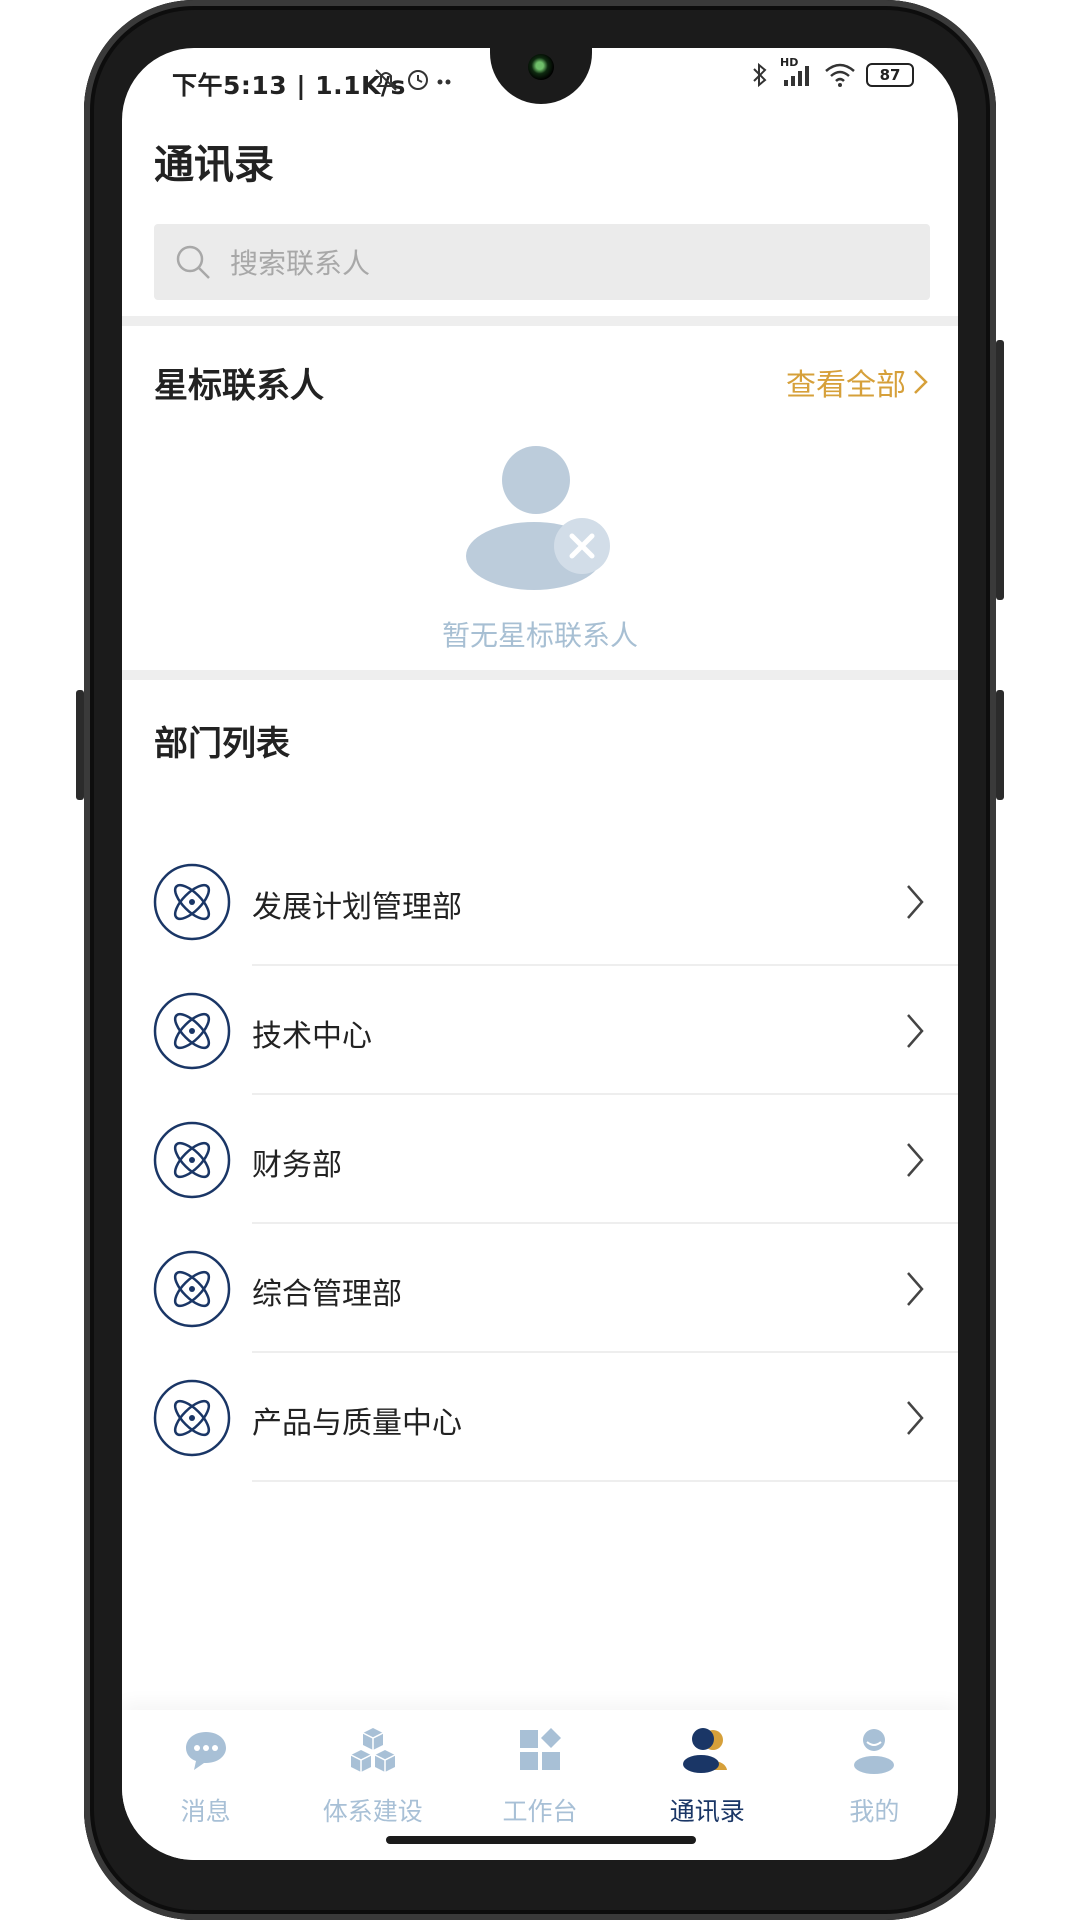  What do you see at coordinates (206, 1752) in the screenshot?
I see `chat-bubble-icon` at bounding box center [206, 1752].